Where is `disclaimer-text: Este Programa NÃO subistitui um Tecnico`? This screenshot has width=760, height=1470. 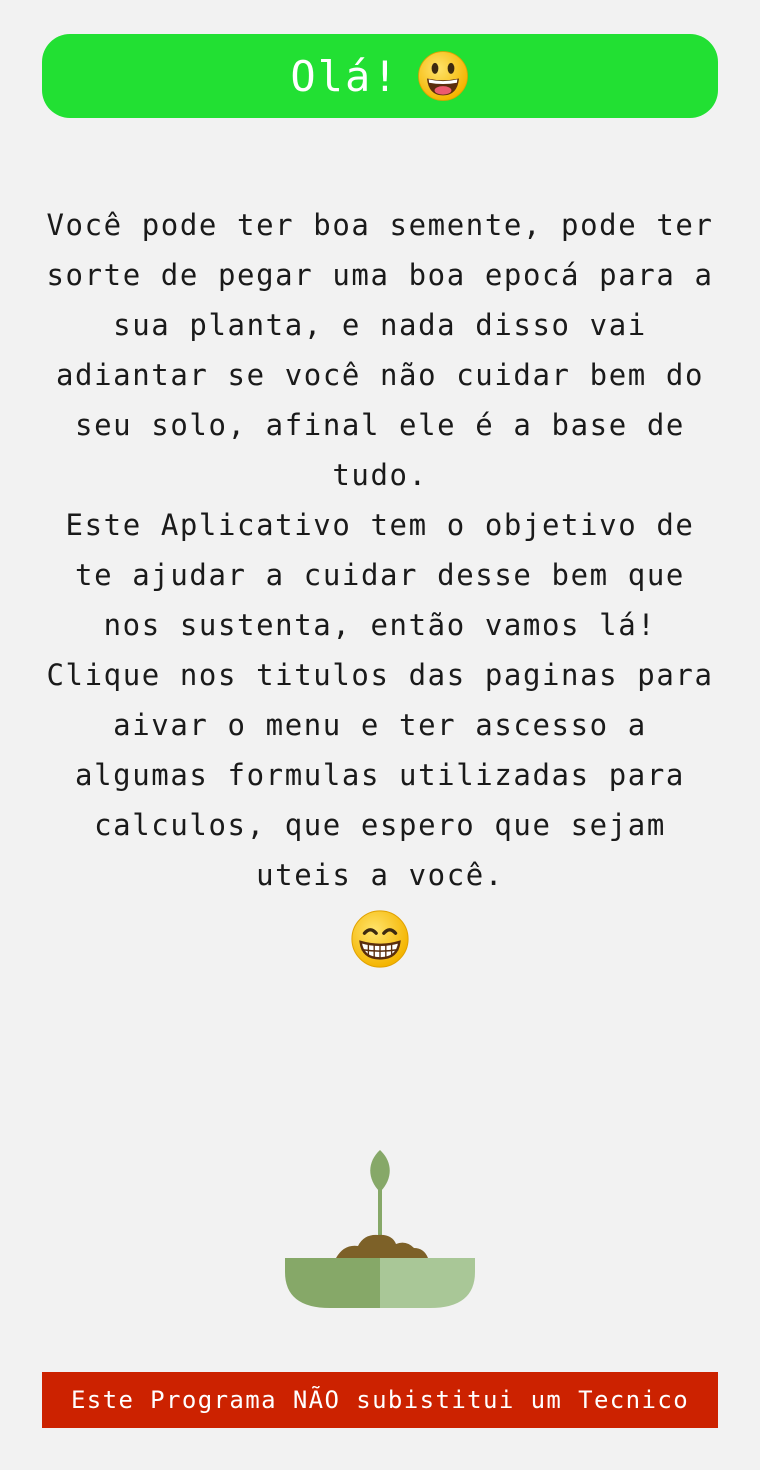 disclaimer-text: Este Programa NÃO subistitui um Tecnico is located at coordinates (380, 1400).